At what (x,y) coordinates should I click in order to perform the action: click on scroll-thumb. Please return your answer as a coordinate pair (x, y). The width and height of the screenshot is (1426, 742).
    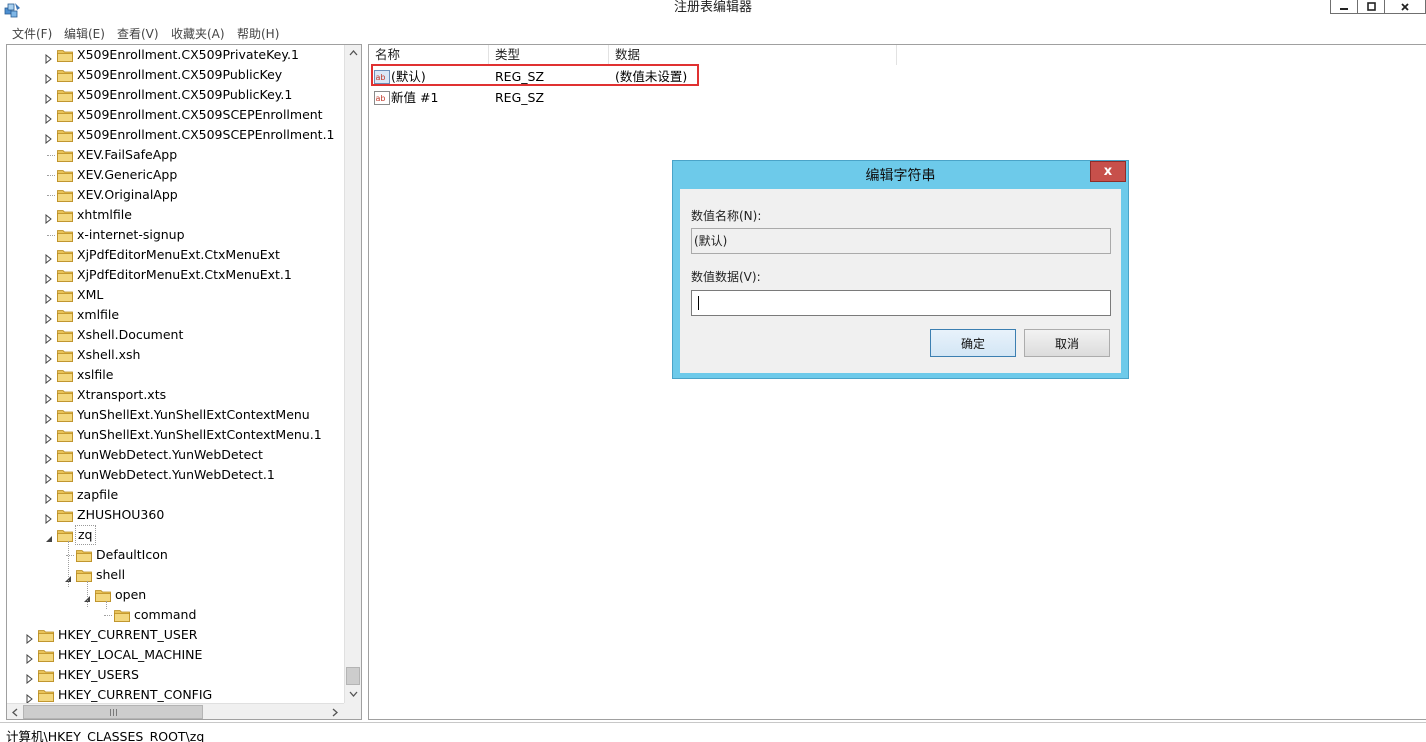
    Looking at the image, I should click on (353, 676).